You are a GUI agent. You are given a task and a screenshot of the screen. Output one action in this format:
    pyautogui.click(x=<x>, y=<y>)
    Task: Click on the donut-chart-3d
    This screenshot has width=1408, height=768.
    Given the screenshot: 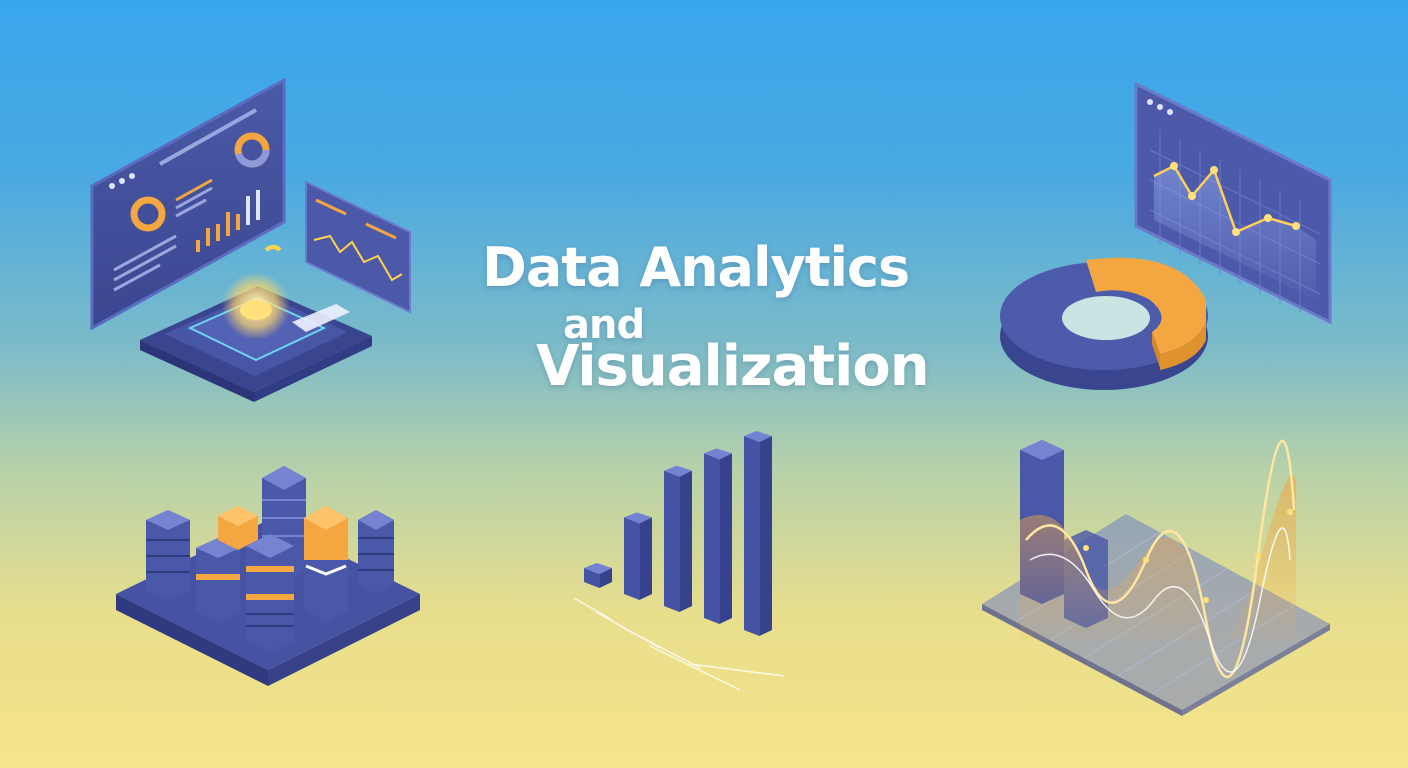 What is the action you would take?
    pyautogui.click(x=1104, y=323)
    